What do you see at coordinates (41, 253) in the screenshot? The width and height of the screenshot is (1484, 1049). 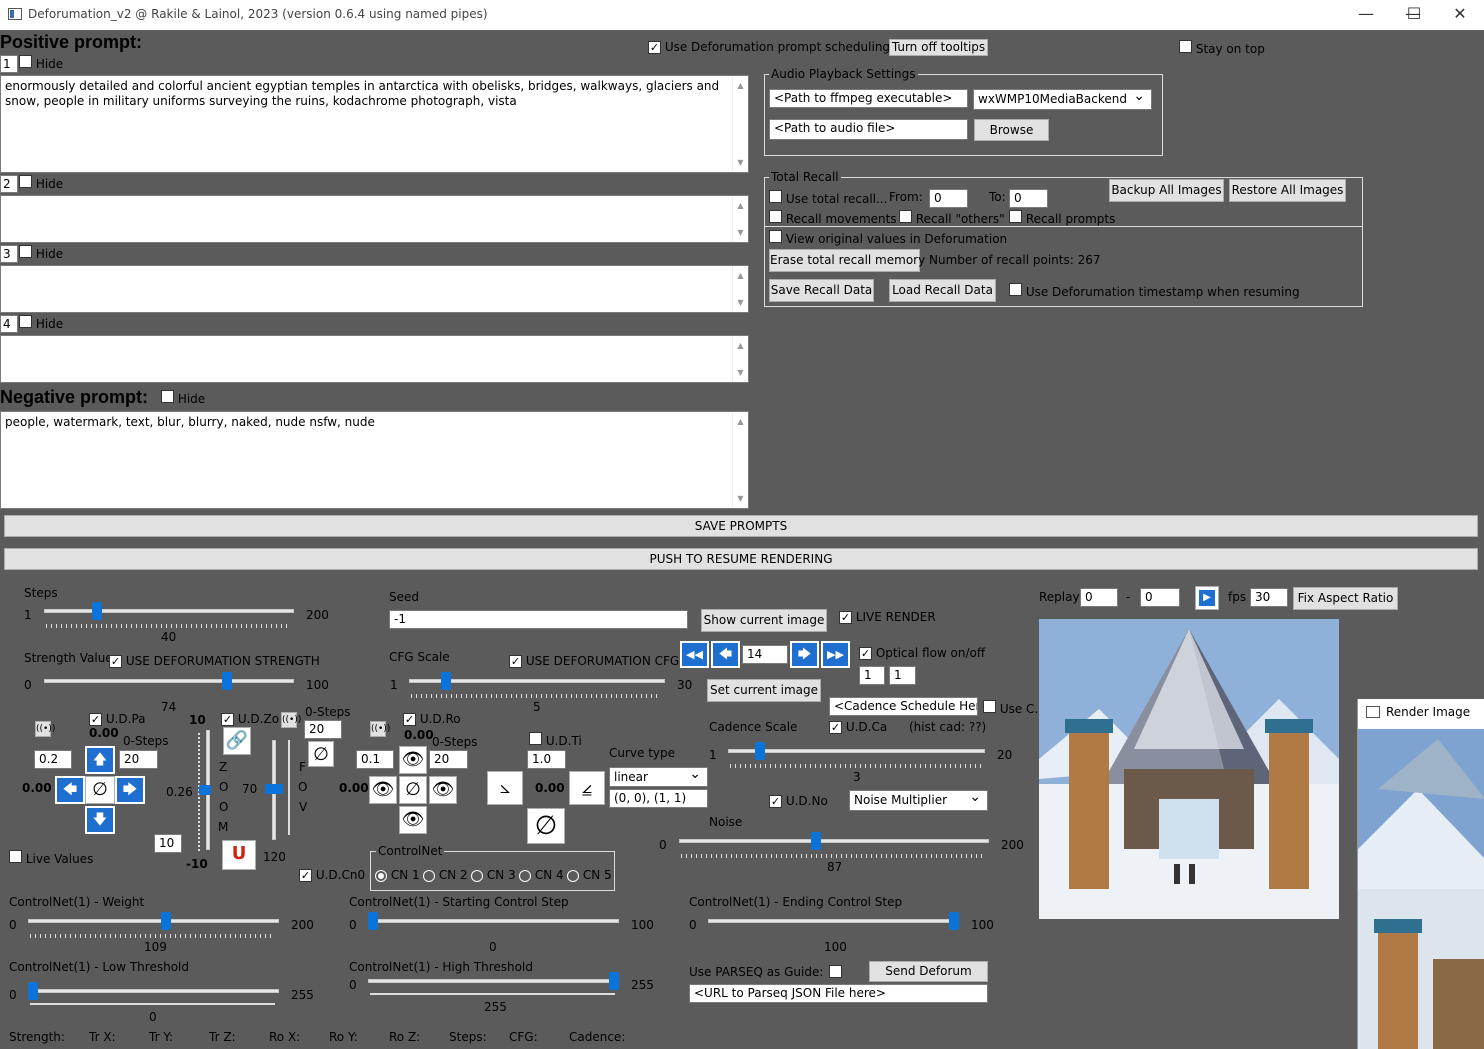 I see `prompt-3-hide-row: Hide` at bounding box center [41, 253].